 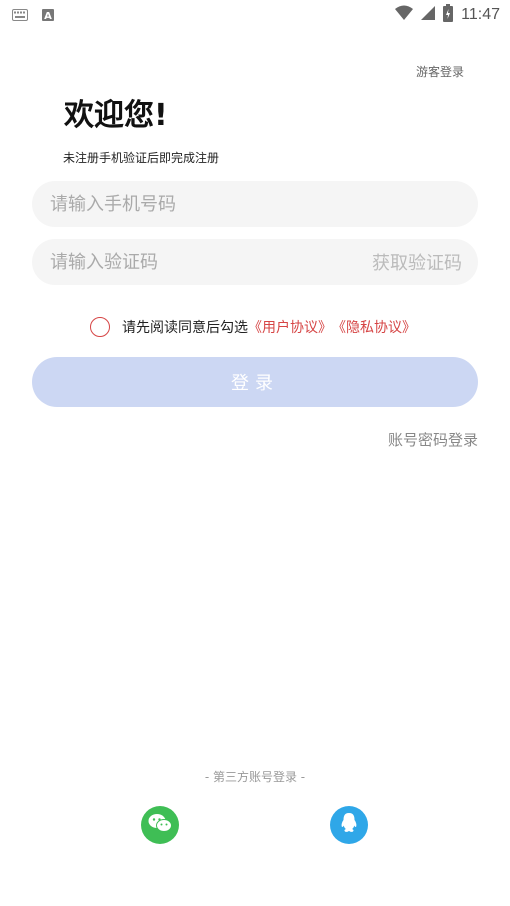 I want to click on account-password-login-link: 账号密码登录, so click(x=433, y=439).